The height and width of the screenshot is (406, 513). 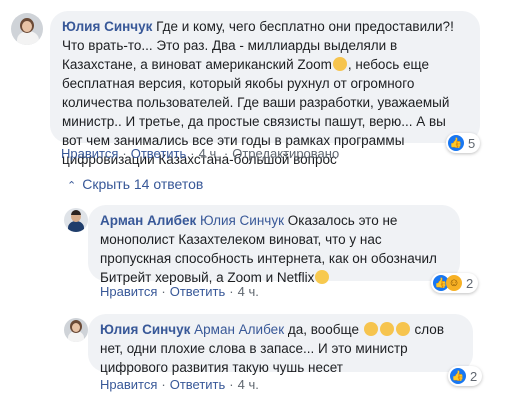 I want to click on reaction-summary: 👍 ☺ 2, so click(x=455, y=283).